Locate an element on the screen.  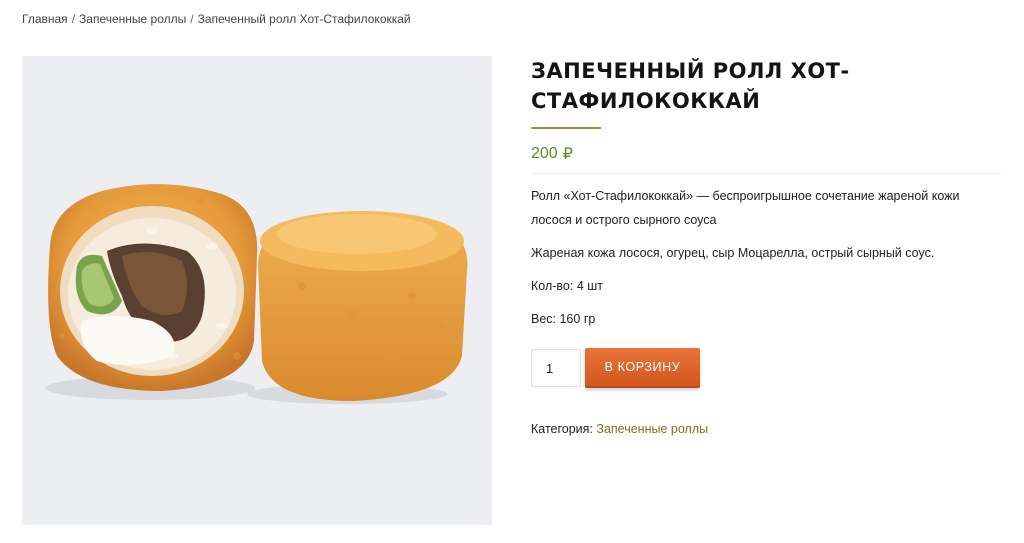
category-label: Категория: is located at coordinates (562, 429).